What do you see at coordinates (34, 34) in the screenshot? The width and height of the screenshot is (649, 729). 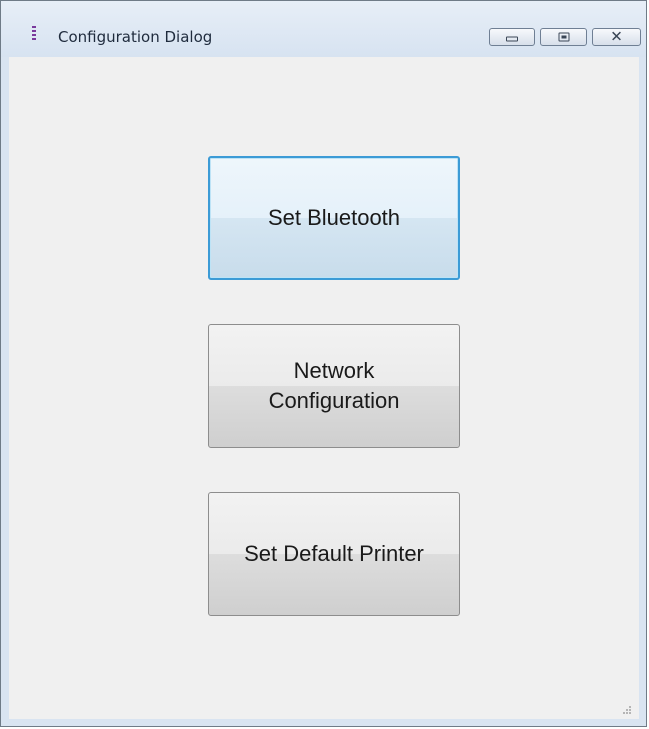 I see `app-icon` at bounding box center [34, 34].